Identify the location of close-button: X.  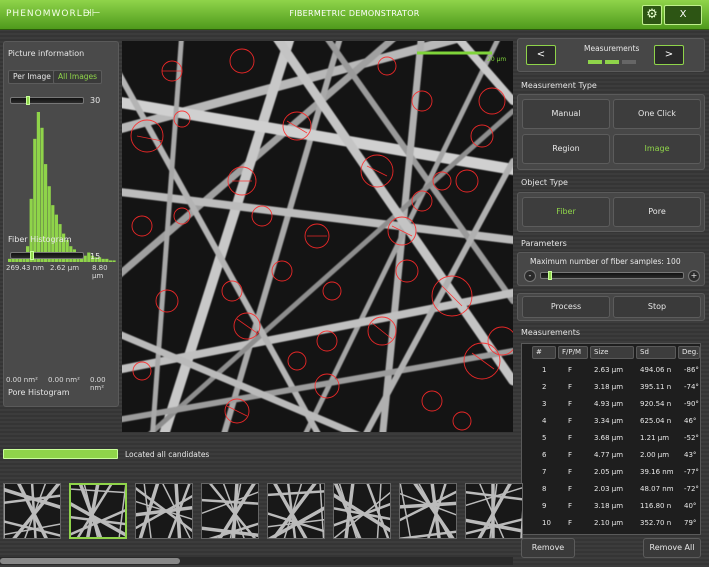
(683, 15).